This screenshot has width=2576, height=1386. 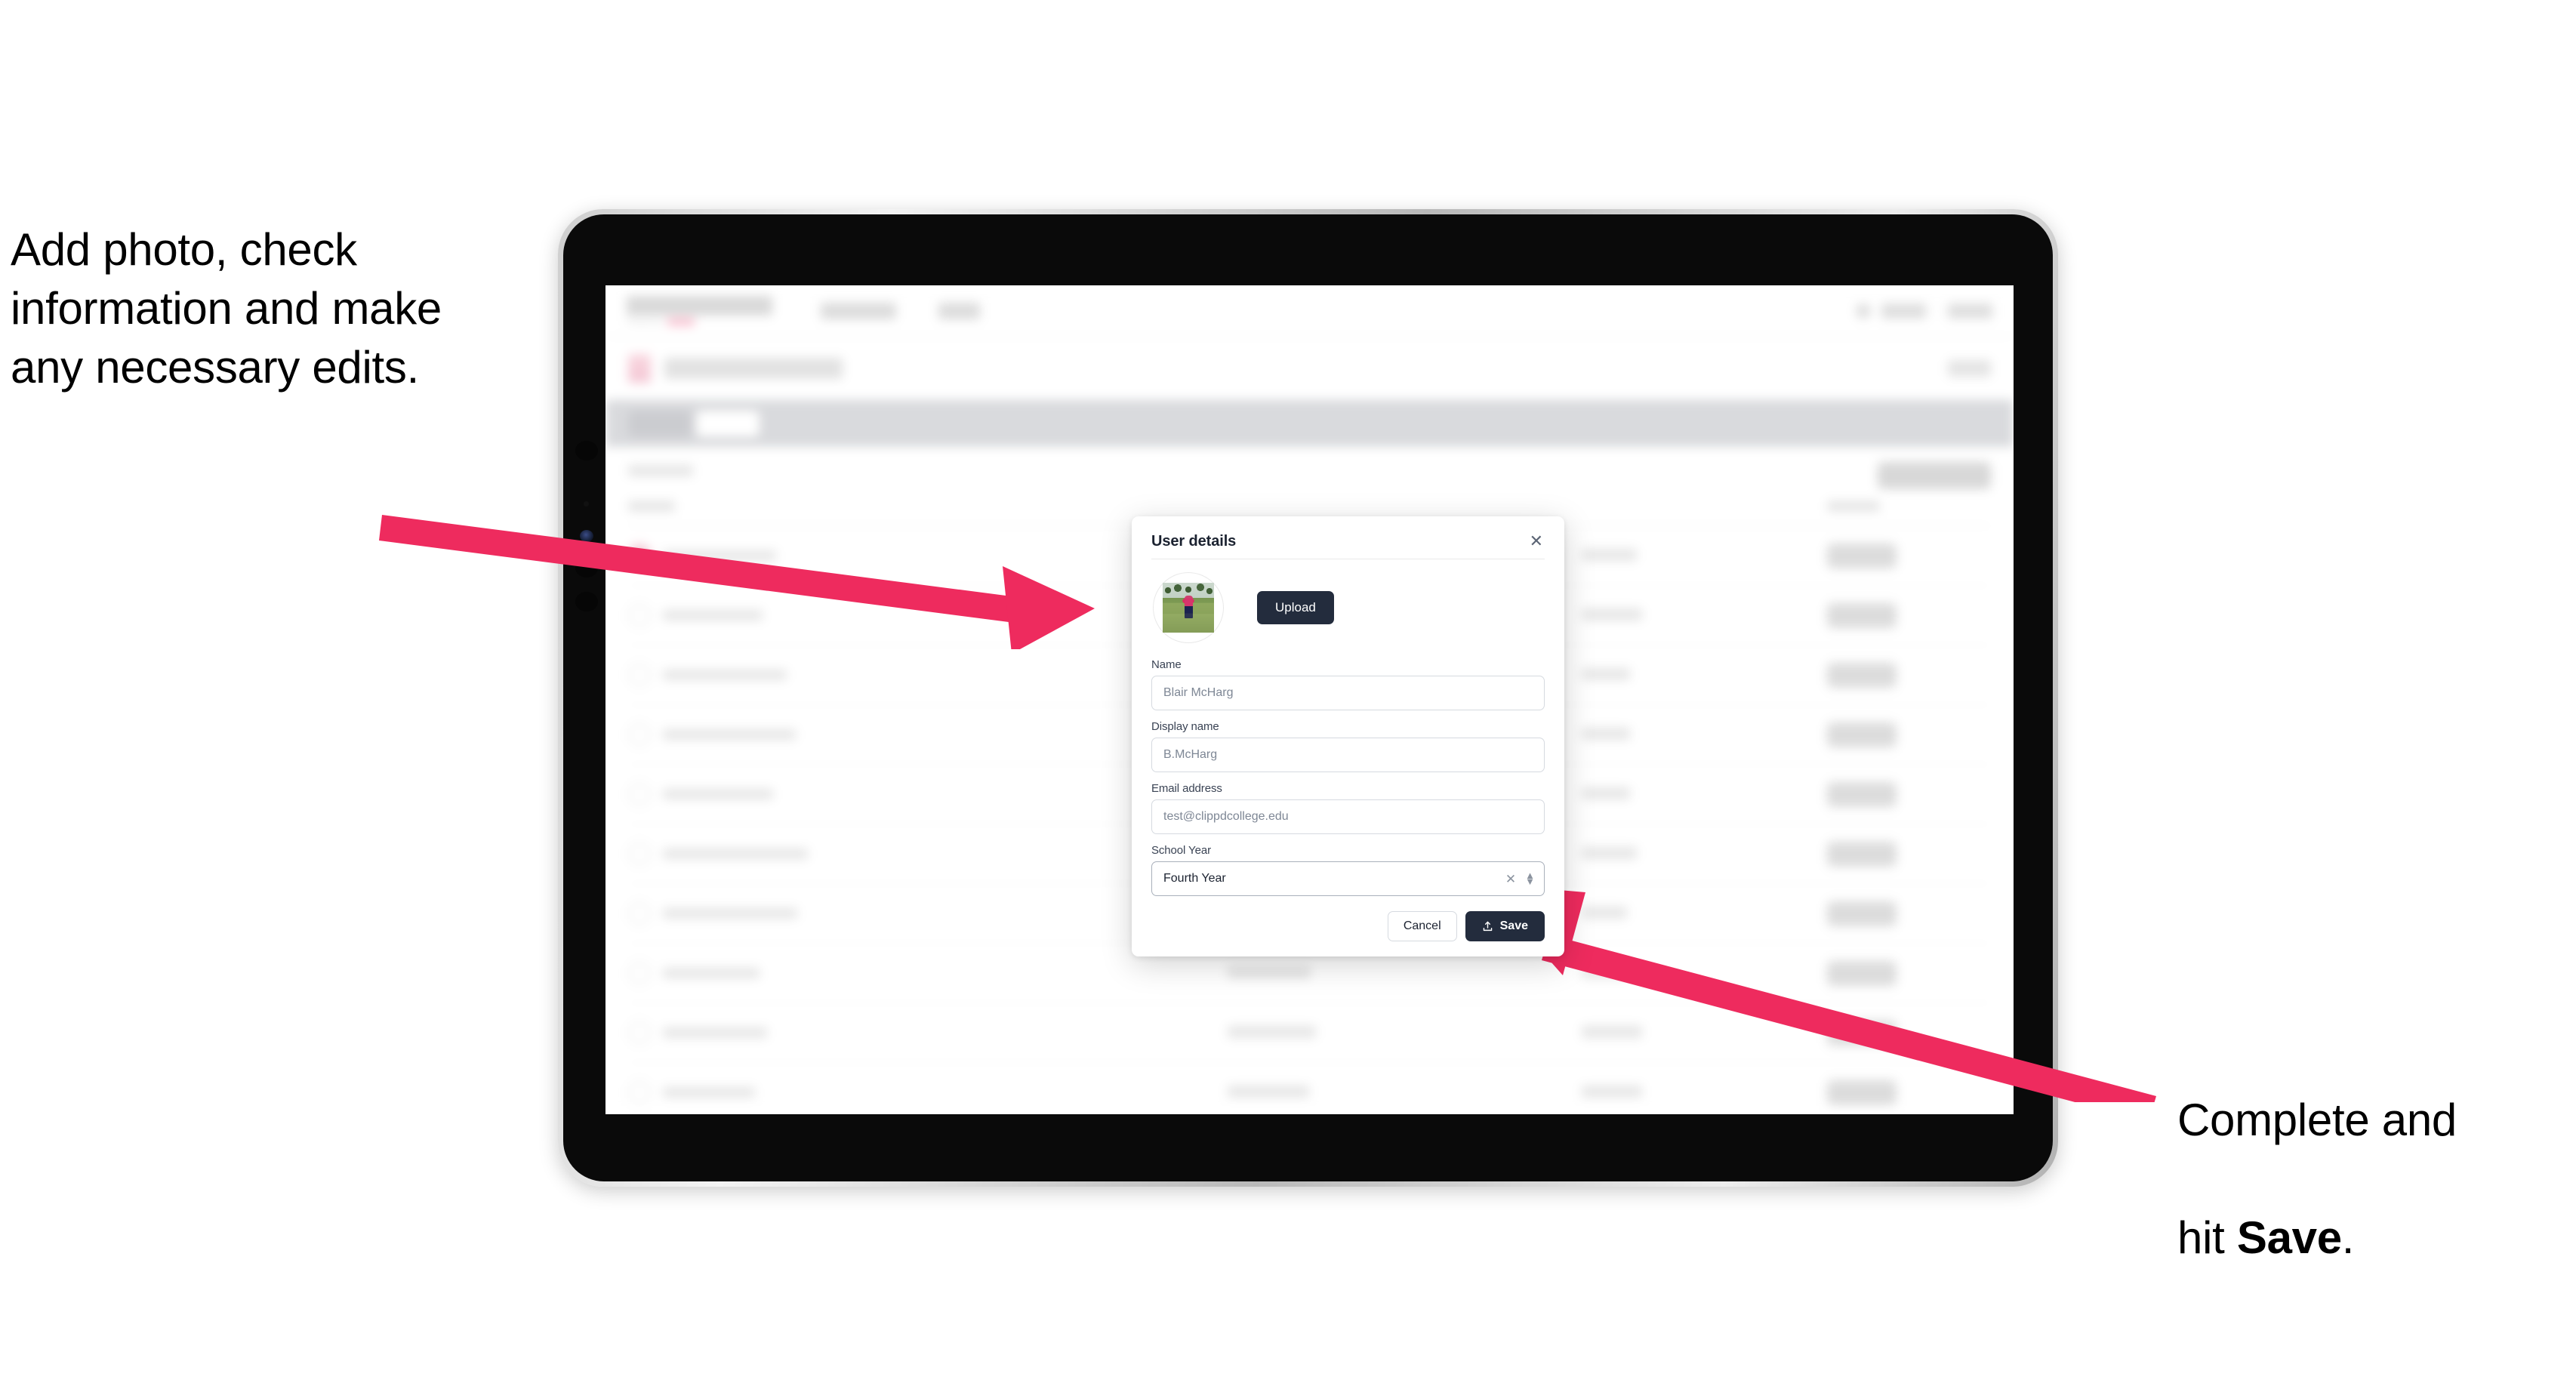 I want to click on camera-icon, so click(x=586, y=450).